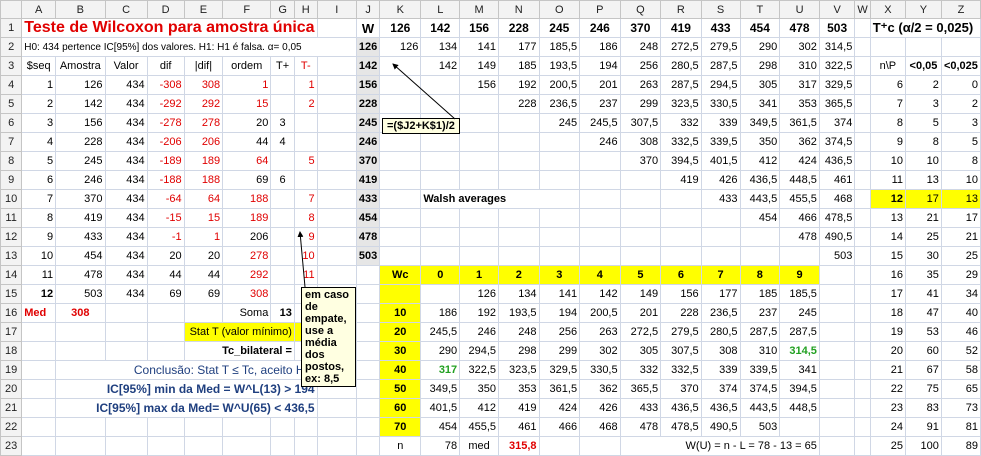 The image size is (981, 456). What do you see at coordinates (960, 9) in the screenshot?
I see `column-header-z: Z` at bounding box center [960, 9].